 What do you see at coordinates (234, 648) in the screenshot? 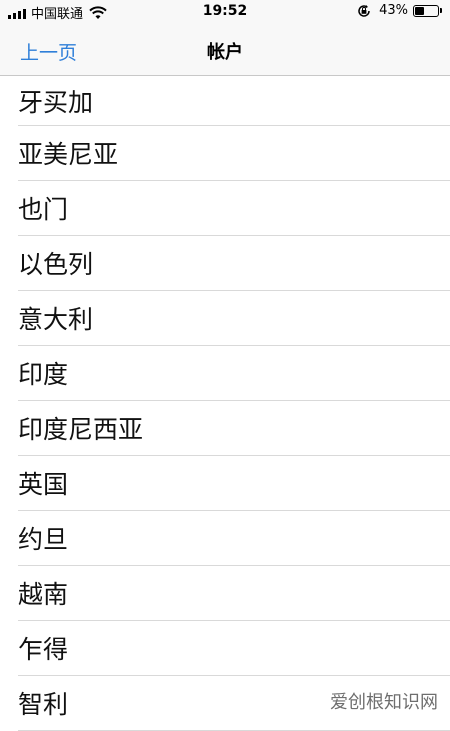
I see `list-item: 乍得` at bounding box center [234, 648].